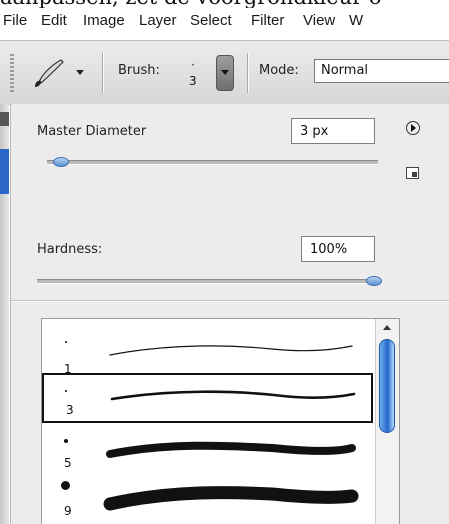 The height and width of the screenshot is (524, 449). What do you see at coordinates (68, 511) in the screenshot?
I see `brush-preset-size: 9` at bounding box center [68, 511].